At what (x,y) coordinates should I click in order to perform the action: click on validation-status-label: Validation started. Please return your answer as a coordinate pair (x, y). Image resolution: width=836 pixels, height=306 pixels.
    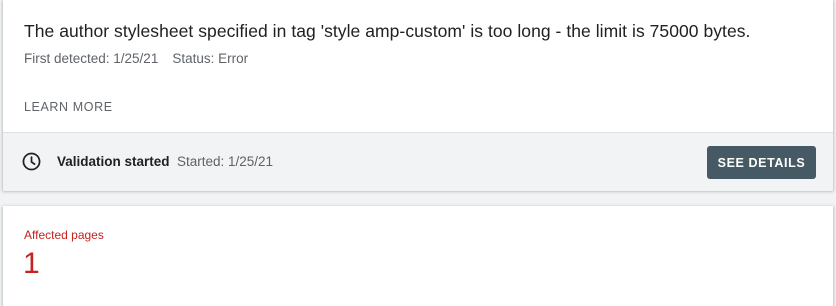
    Looking at the image, I should click on (113, 161).